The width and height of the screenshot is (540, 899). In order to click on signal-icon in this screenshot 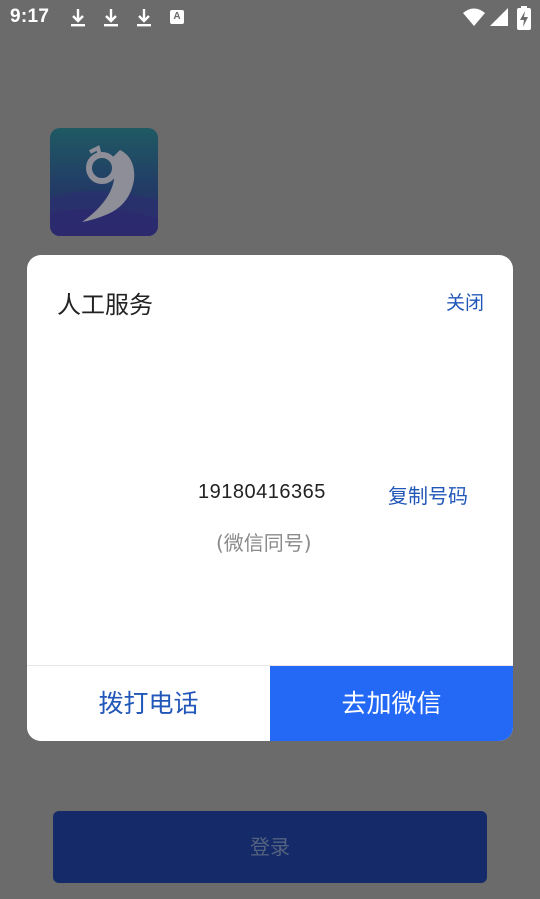, I will do `click(499, 17)`.